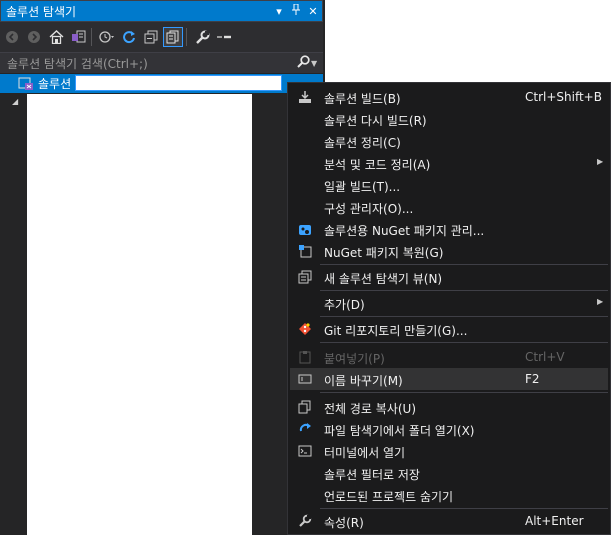 The image size is (611, 535). What do you see at coordinates (545, 357) in the screenshot?
I see `menu-item-shortcut: Ctrl+V` at bounding box center [545, 357].